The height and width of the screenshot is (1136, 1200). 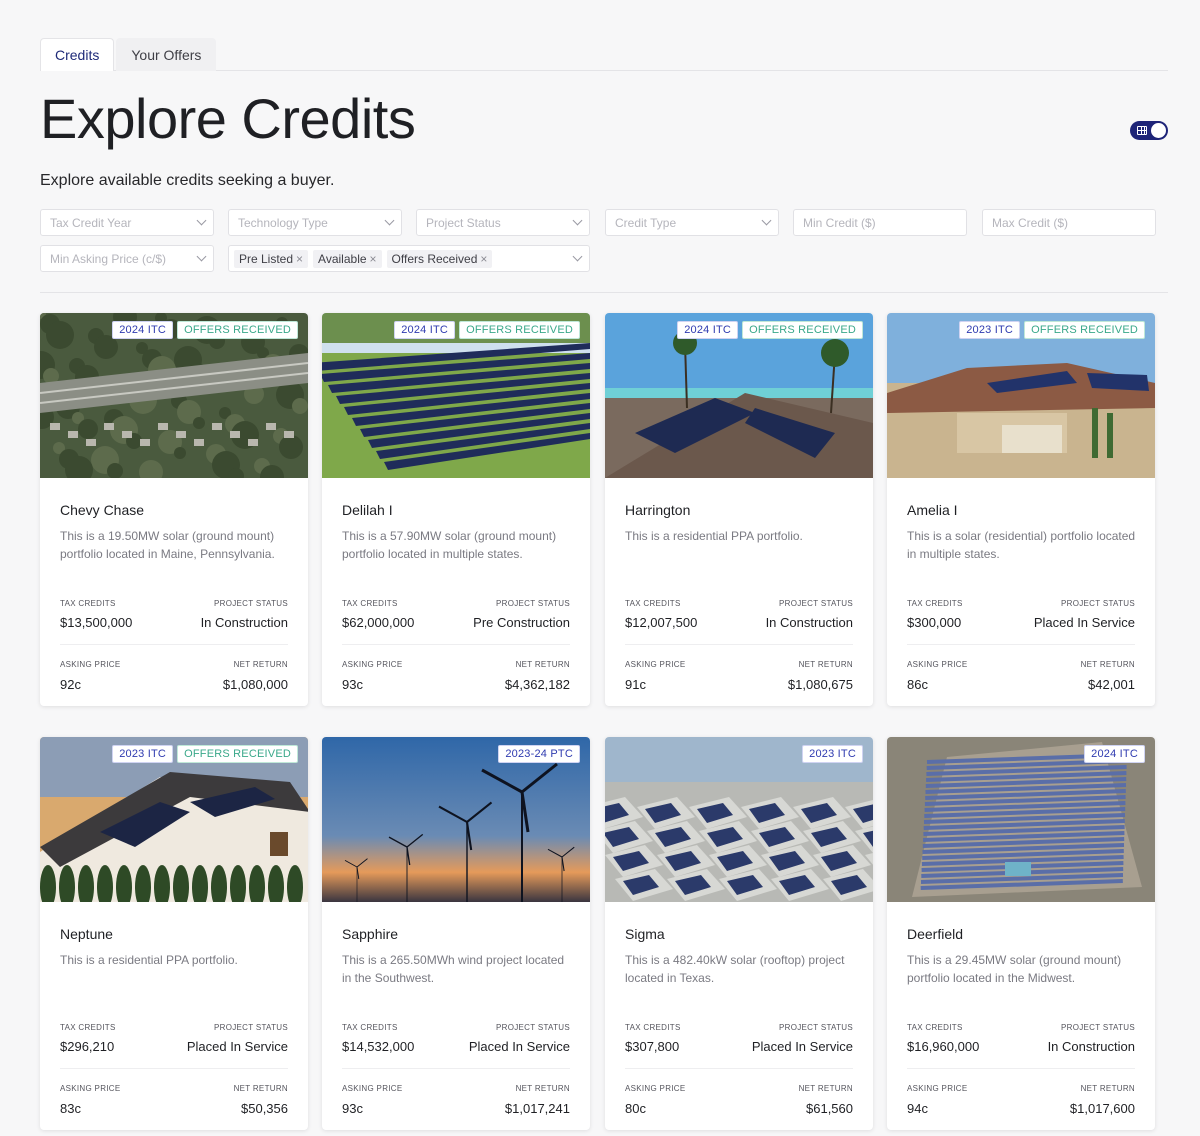 What do you see at coordinates (87, 1046) in the screenshot?
I see `tax-credits-value: $296,210` at bounding box center [87, 1046].